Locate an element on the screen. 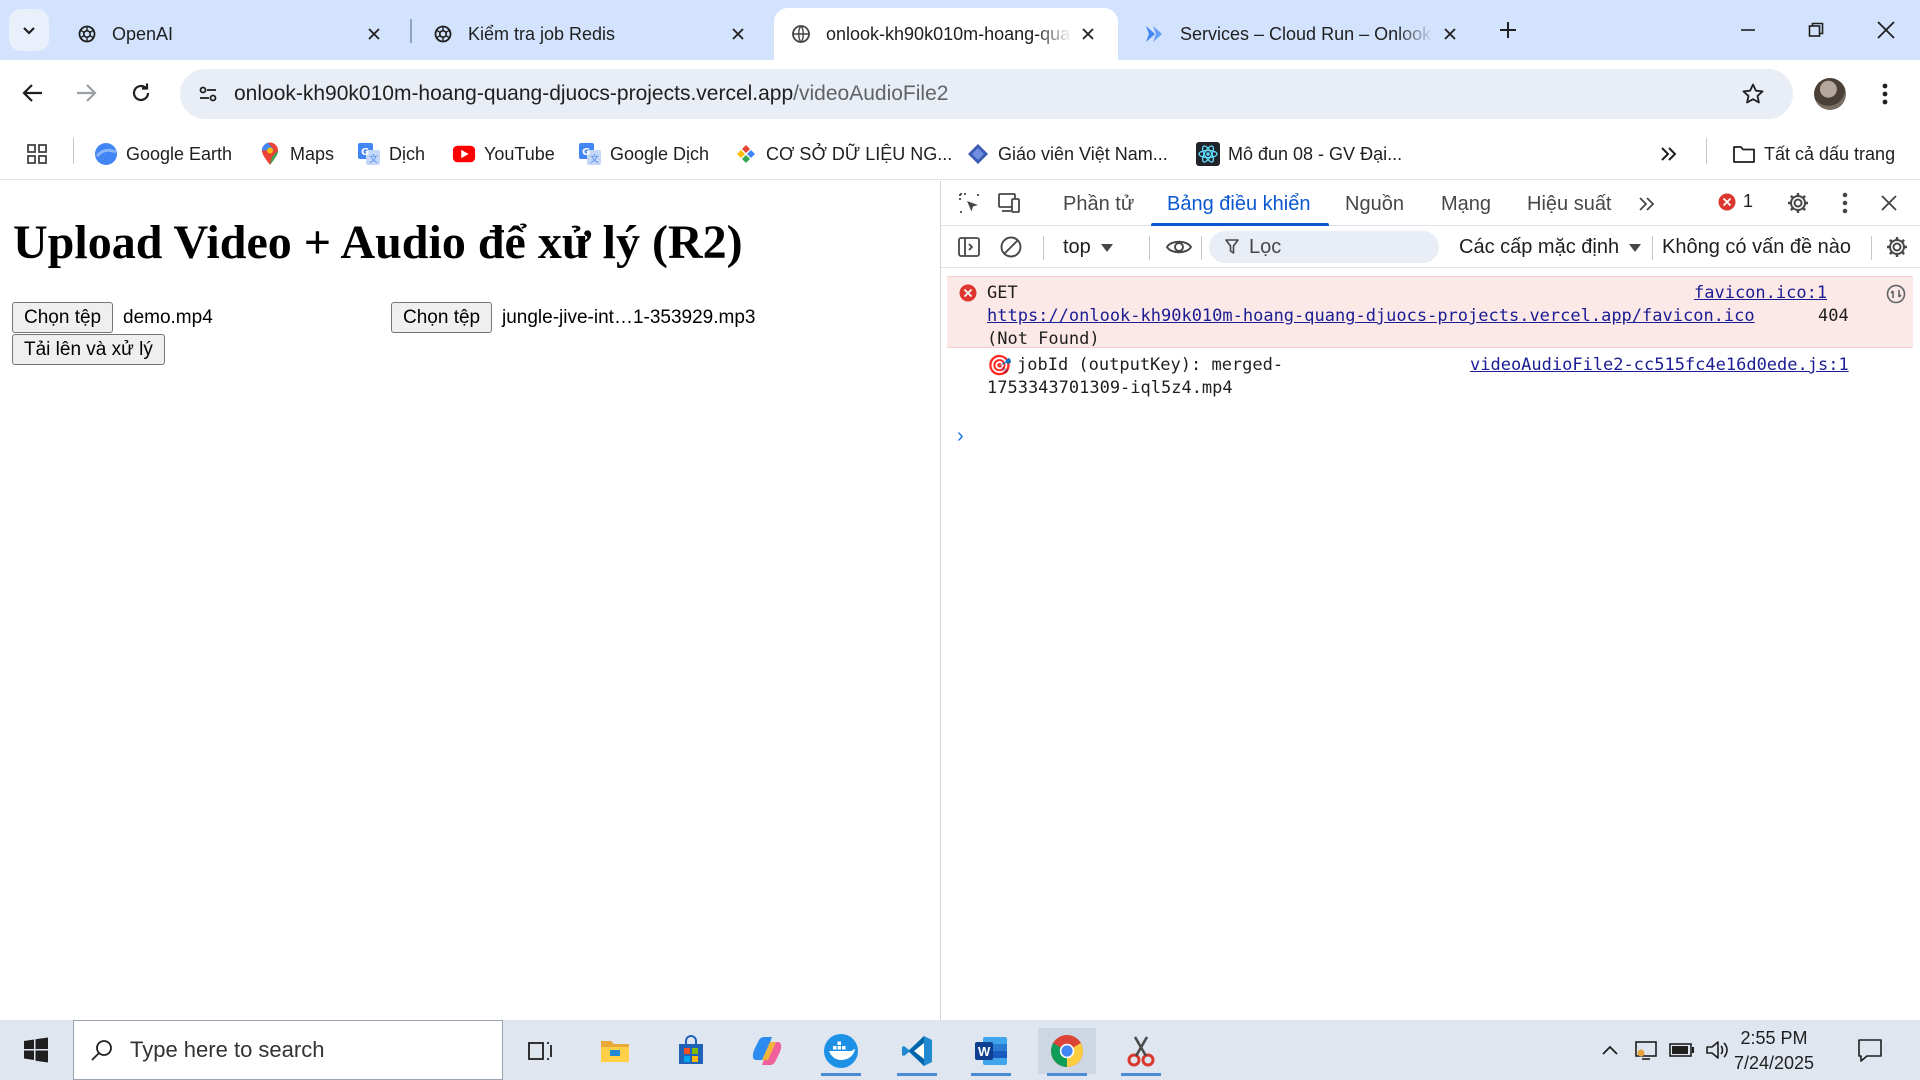 This screenshot has height=1080, width=1920. word-icon: W is located at coordinates (991, 1051).